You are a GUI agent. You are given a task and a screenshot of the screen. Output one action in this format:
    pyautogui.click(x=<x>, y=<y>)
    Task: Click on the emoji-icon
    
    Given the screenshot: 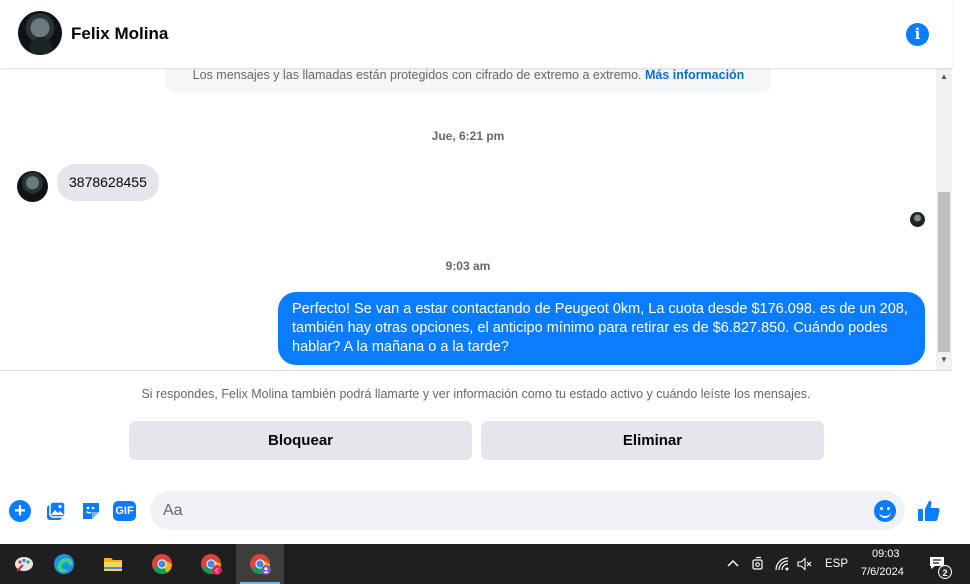 What is the action you would take?
    pyautogui.click(x=885, y=511)
    